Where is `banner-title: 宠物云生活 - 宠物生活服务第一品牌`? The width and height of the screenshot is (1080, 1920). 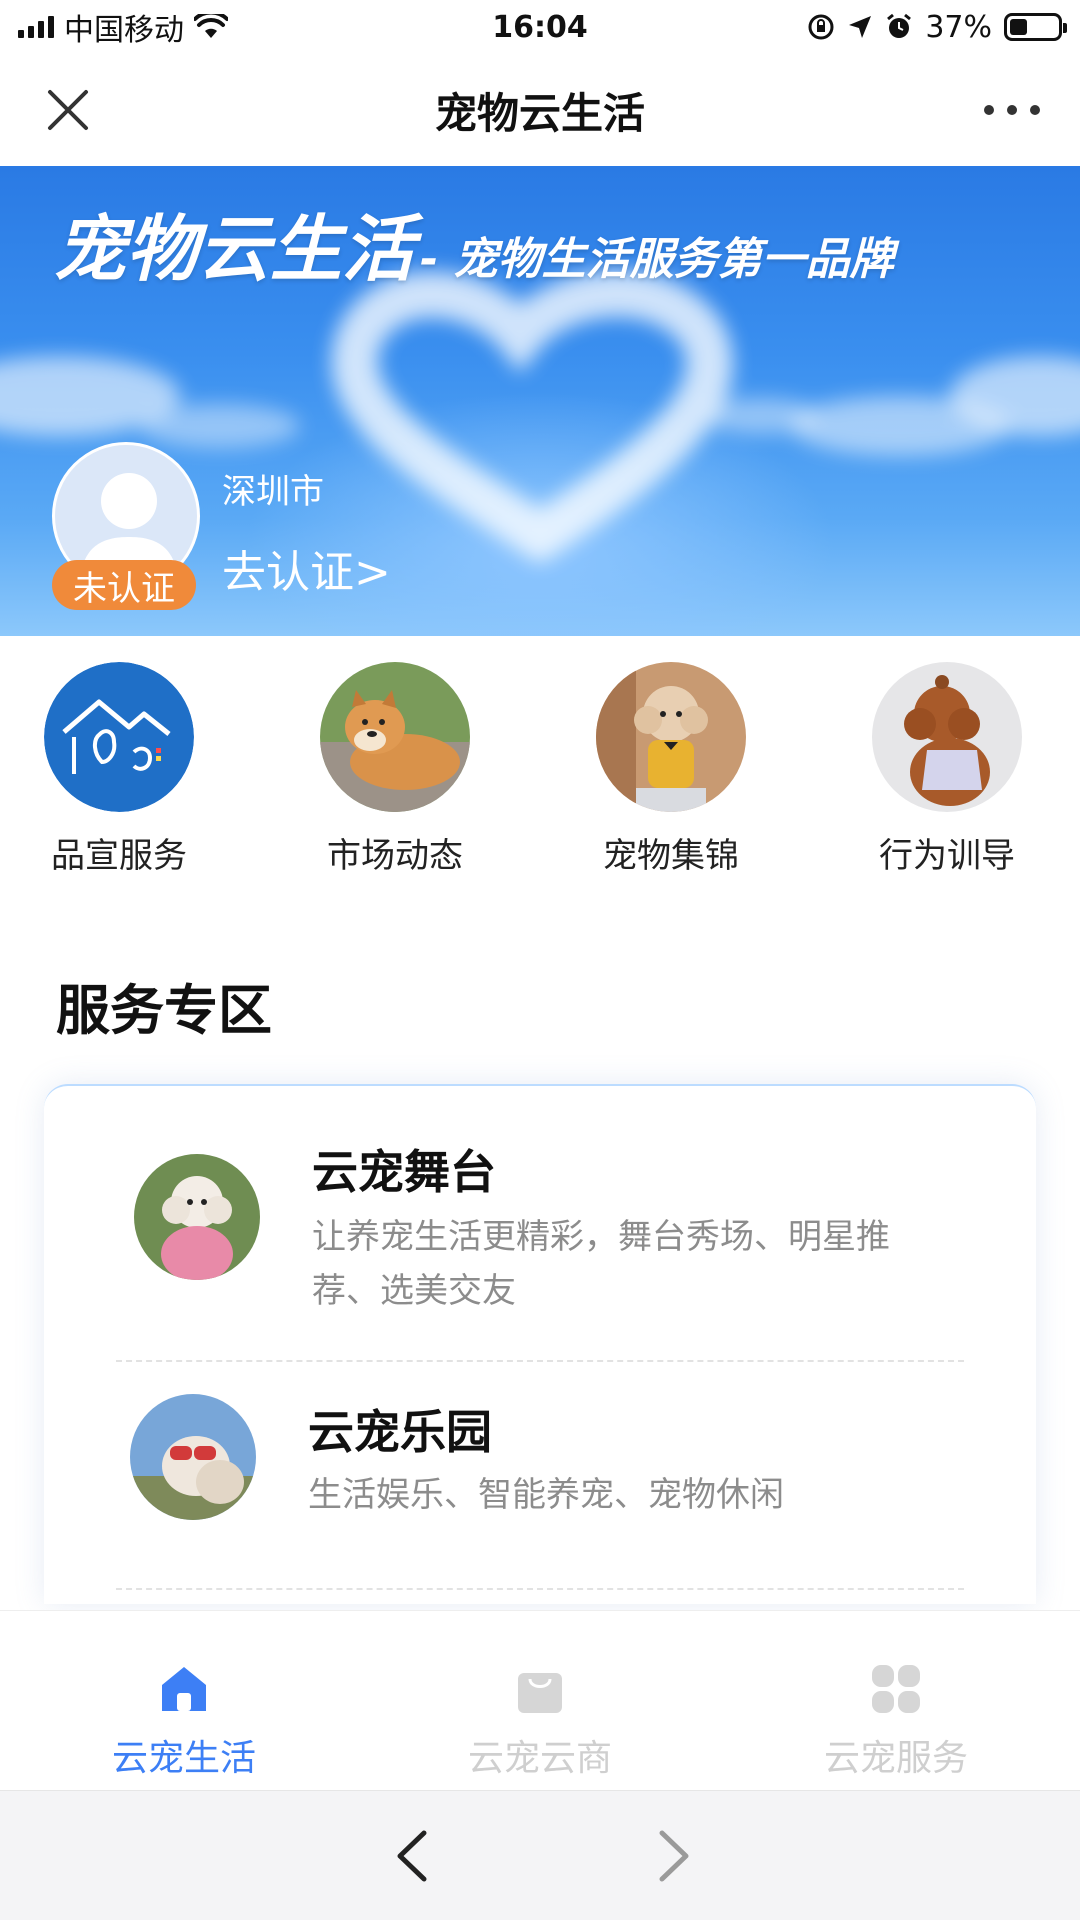
banner-title: 宠物云生活 - 宠物生活服务第一品牌 is located at coordinates (474, 242).